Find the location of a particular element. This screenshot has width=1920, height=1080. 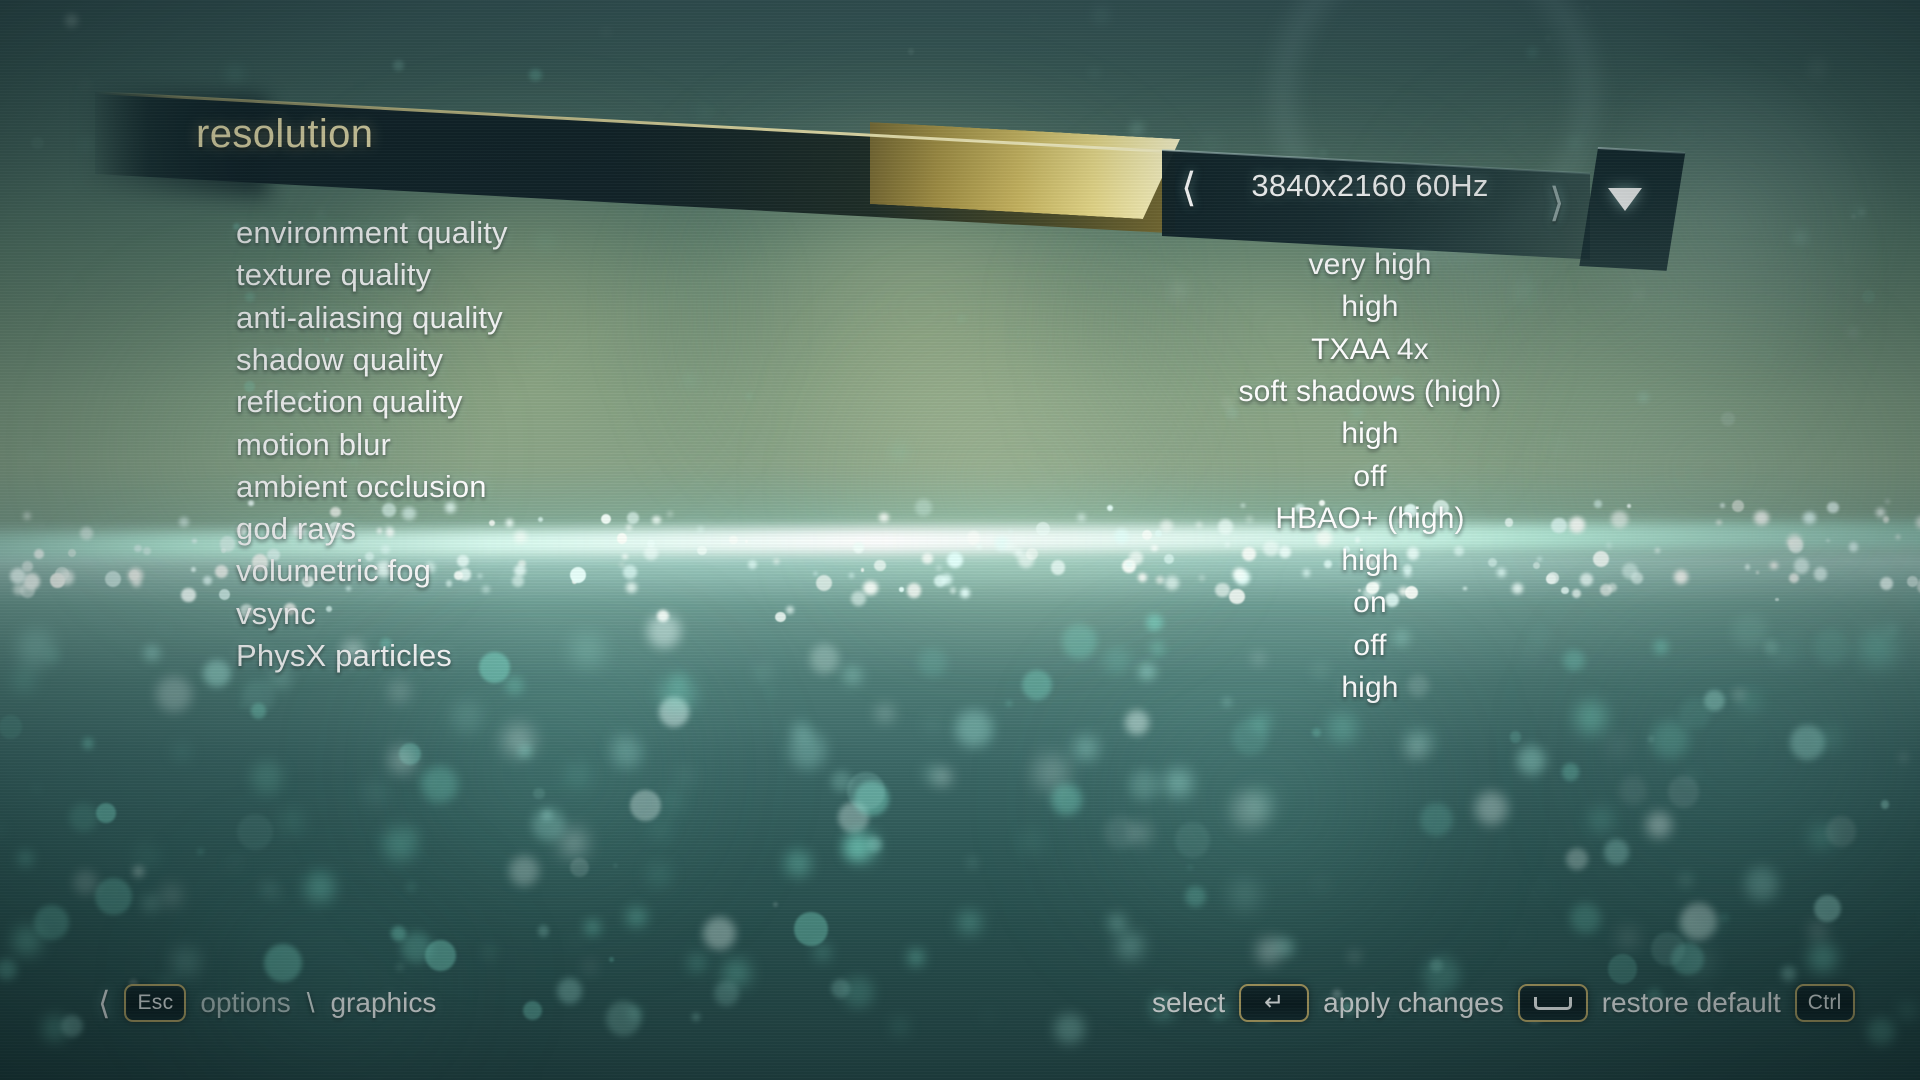

setting-label: volumetric fog is located at coordinates (334, 571).